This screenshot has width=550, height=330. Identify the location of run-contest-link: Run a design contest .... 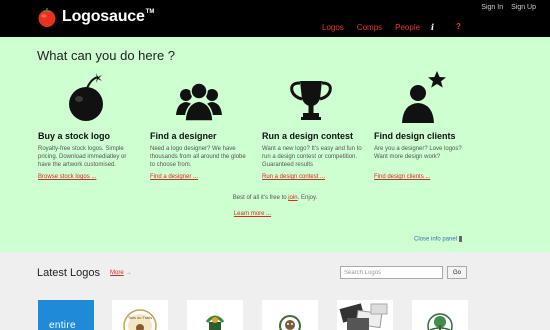
(293, 177).